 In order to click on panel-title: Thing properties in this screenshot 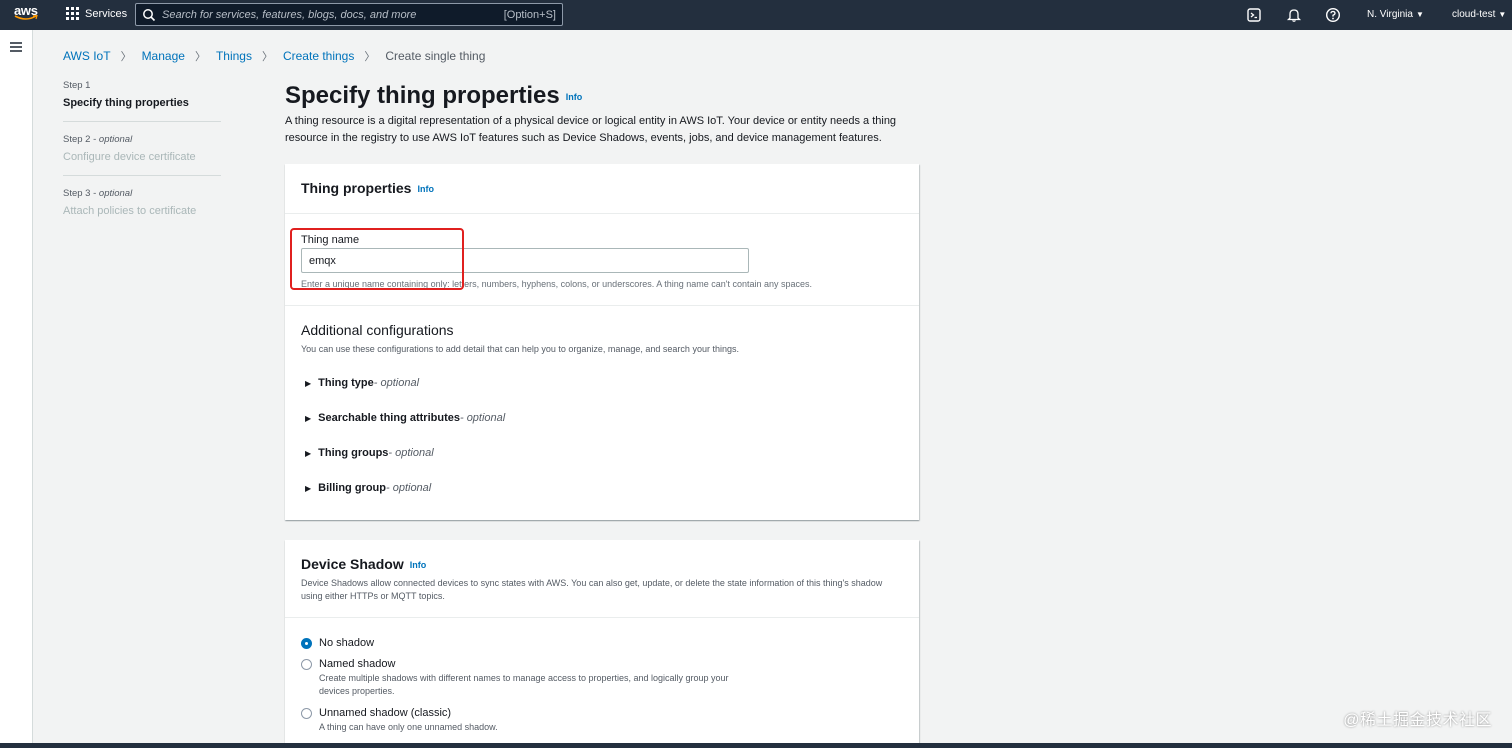, I will do `click(356, 188)`.